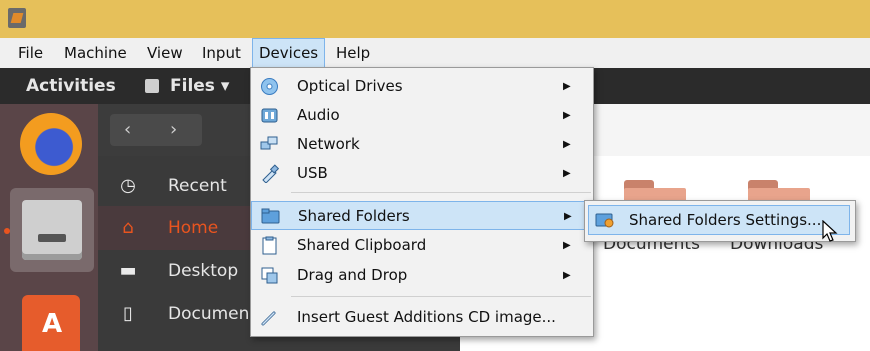 The width and height of the screenshot is (870, 351). Describe the element at coordinates (199, 86) in the screenshot. I see `app-menu: Files ▾` at that location.